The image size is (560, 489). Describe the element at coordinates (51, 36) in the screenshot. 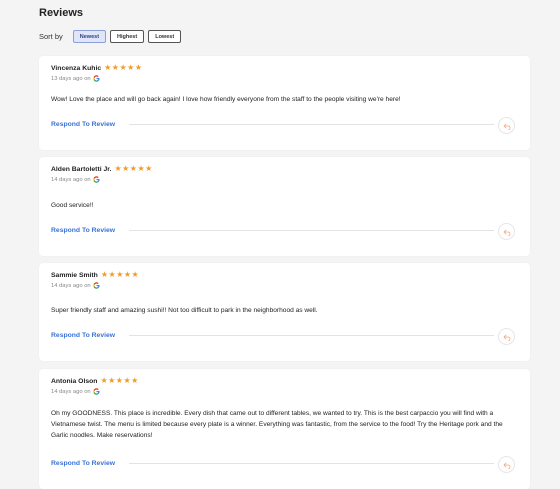

I see `sort-label: Sort by` at that location.